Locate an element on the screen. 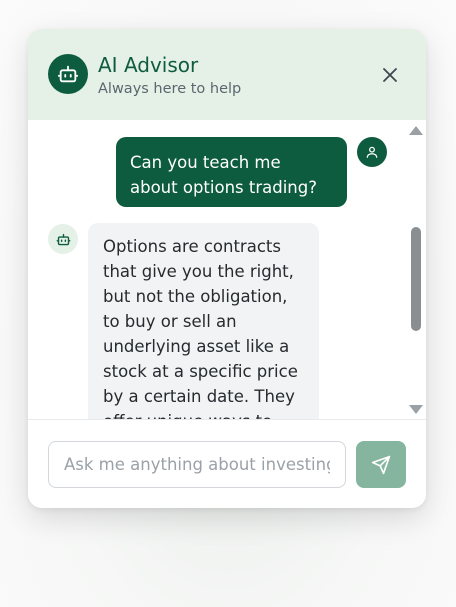 The width and height of the screenshot is (456, 607). scrollbar-thumb is located at coordinates (416, 279).